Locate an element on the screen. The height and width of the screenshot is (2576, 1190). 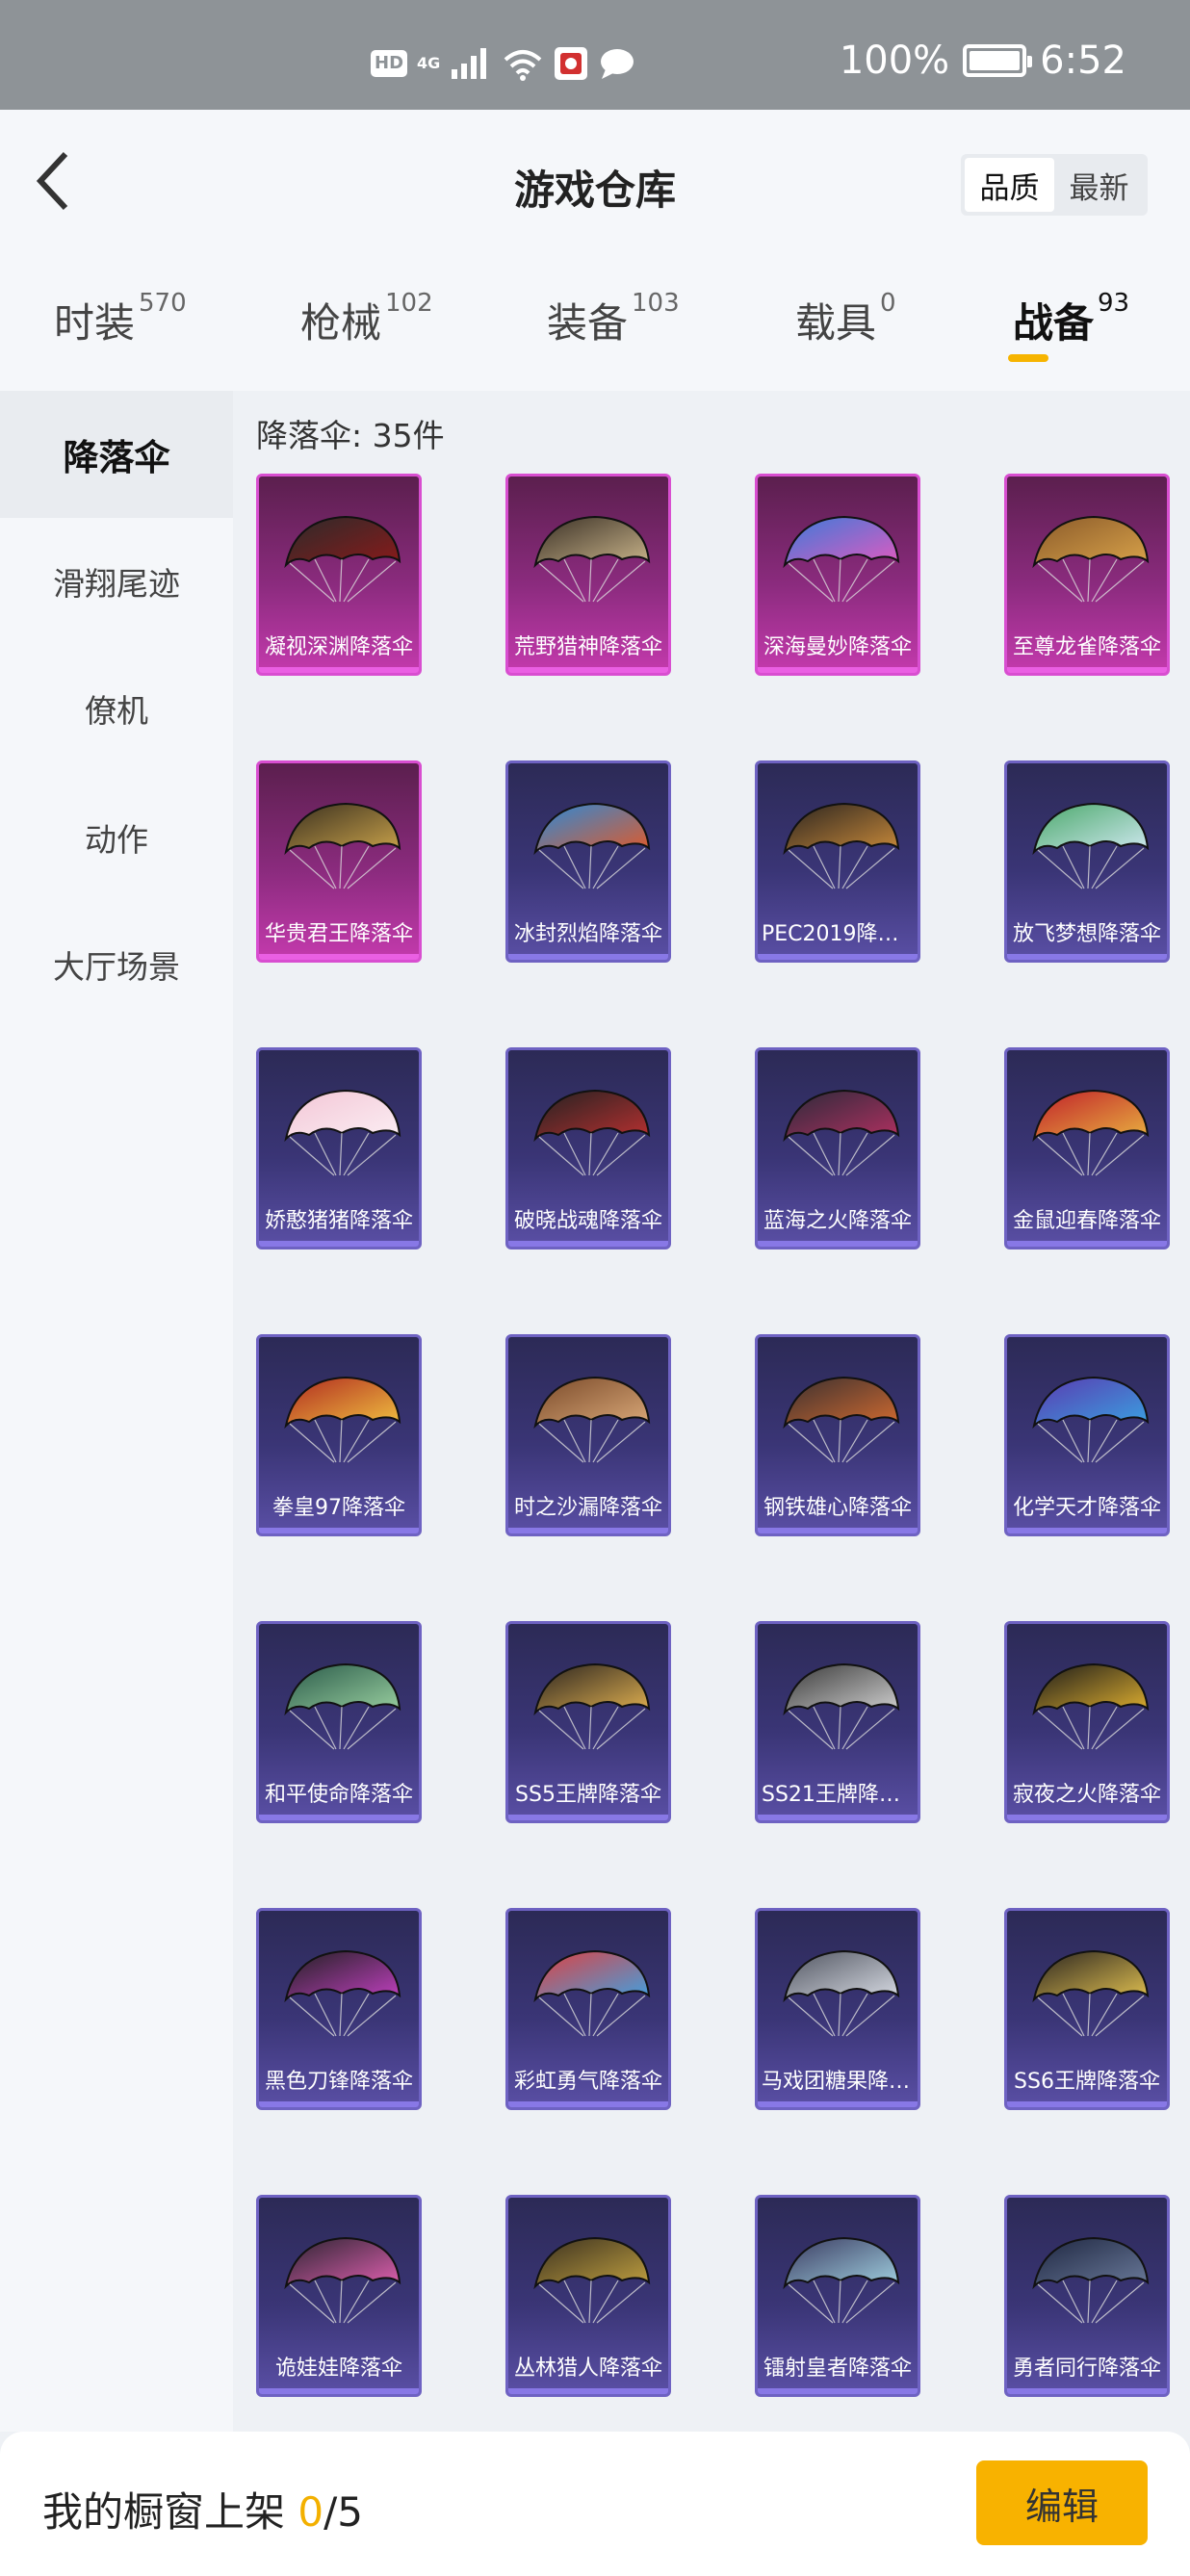
tab-count: 570 is located at coordinates (163, 303).